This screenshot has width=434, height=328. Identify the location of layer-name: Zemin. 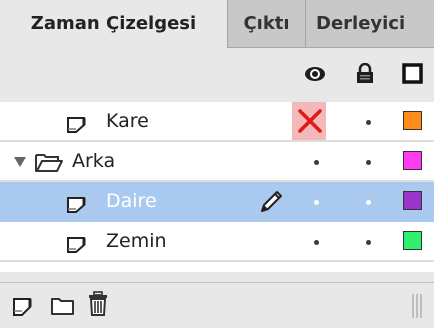
(136, 241).